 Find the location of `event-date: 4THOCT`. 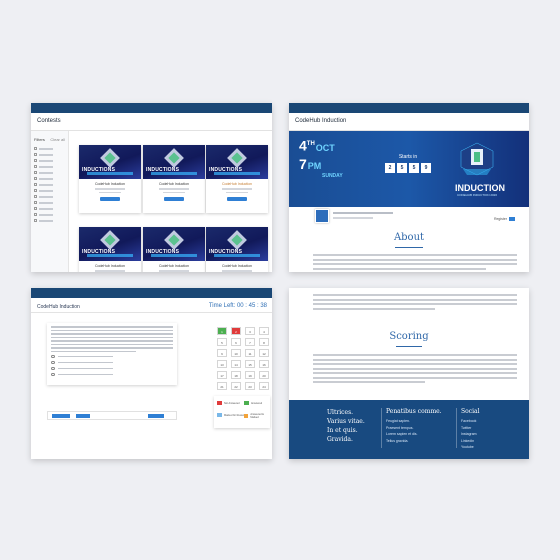

event-date: 4THOCT is located at coordinates (317, 145).